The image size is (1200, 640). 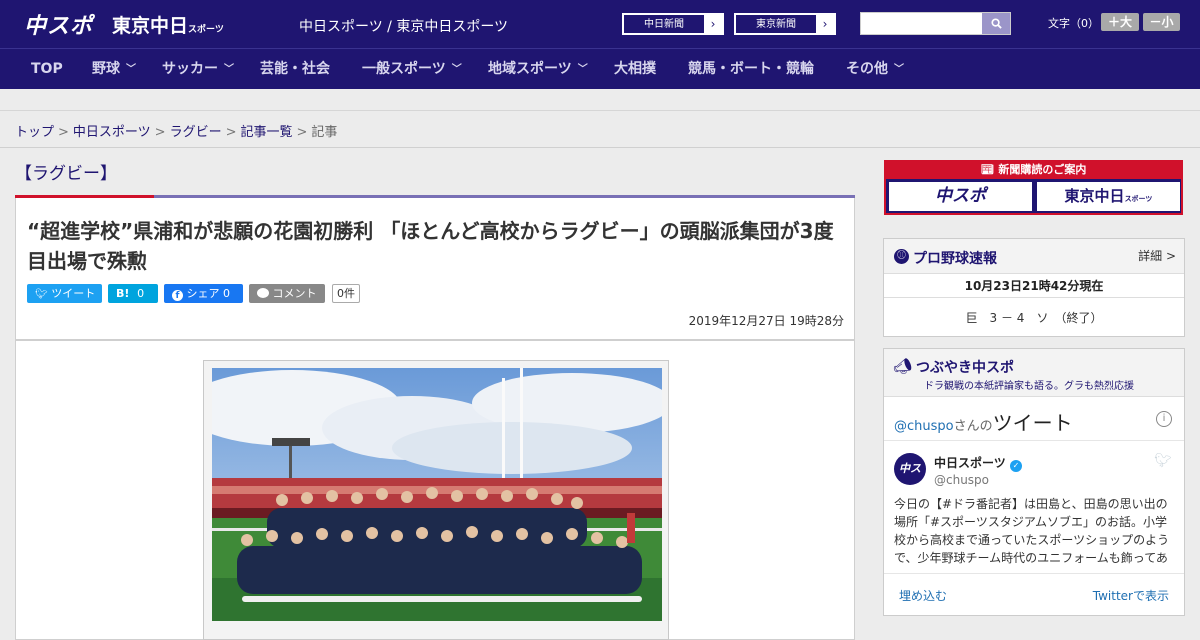 I want to click on timeline-handle: @chuspo, so click(x=924, y=426).